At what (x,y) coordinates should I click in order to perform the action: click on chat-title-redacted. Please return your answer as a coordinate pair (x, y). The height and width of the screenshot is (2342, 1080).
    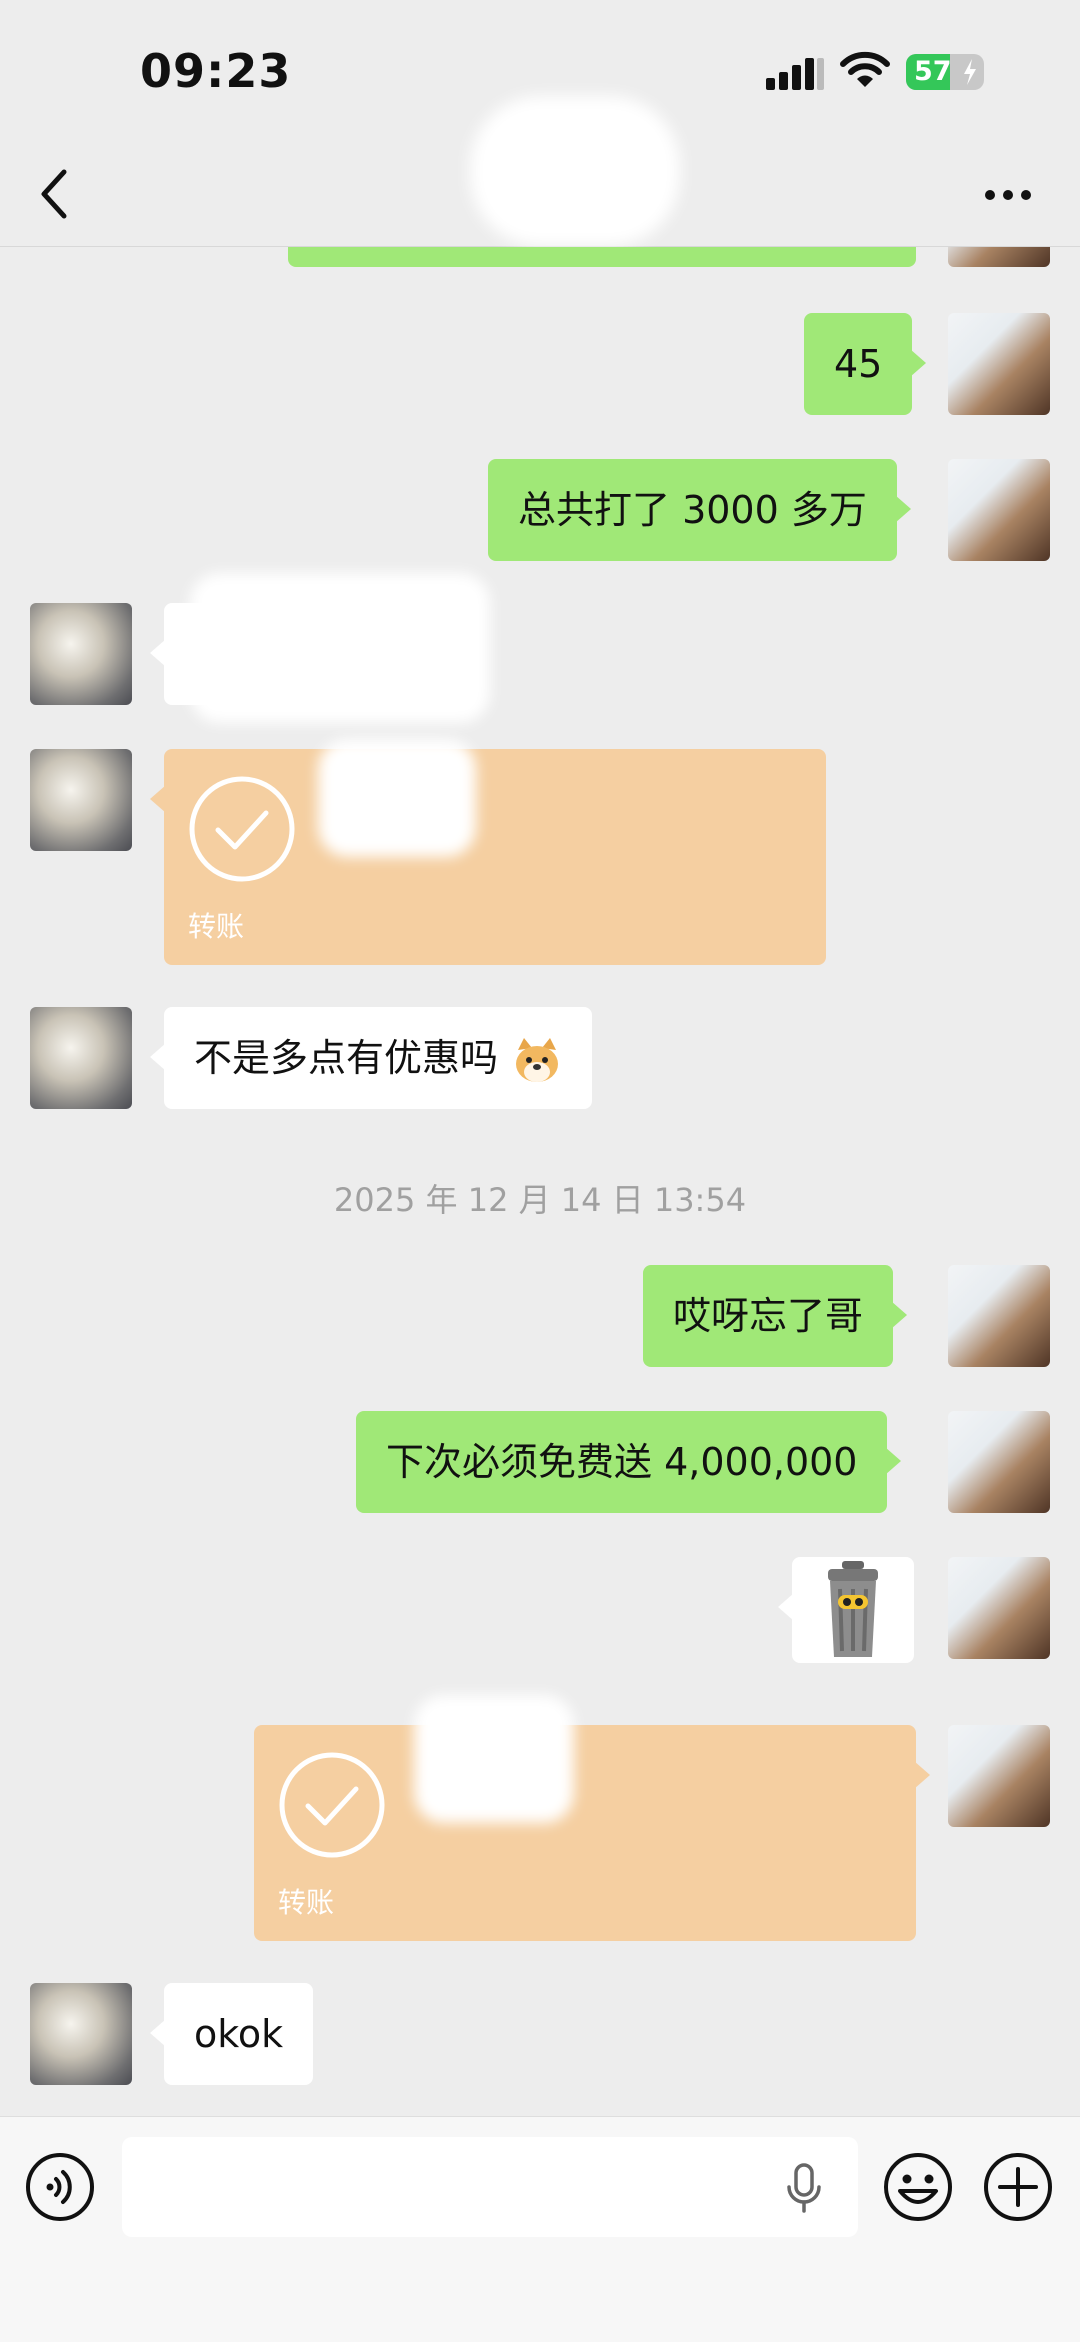
    Looking at the image, I should click on (575, 171).